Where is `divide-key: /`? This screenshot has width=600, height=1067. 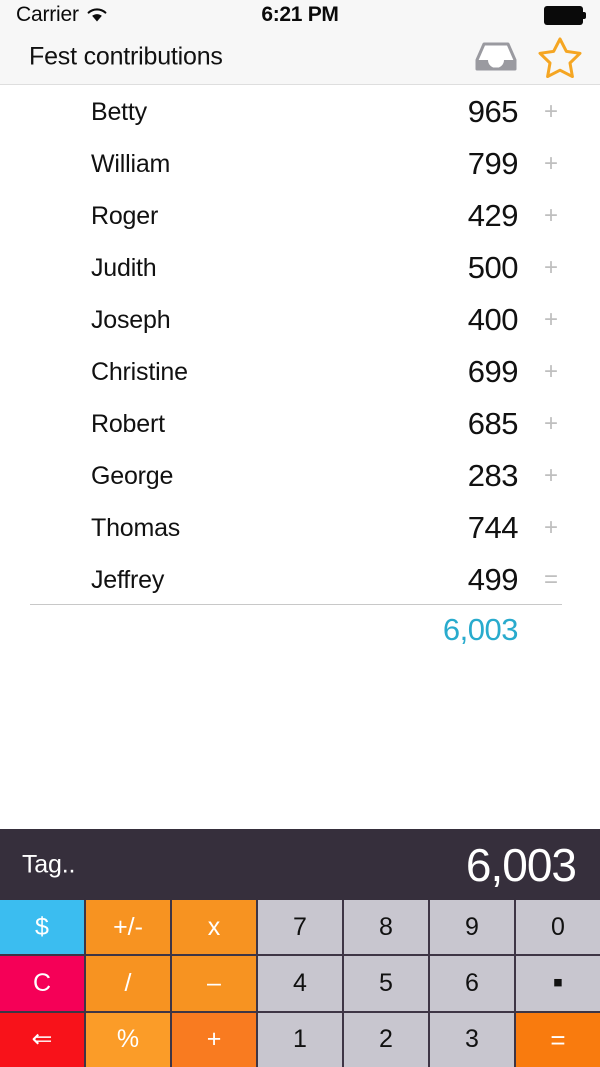 divide-key: / is located at coordinates (128, 983).